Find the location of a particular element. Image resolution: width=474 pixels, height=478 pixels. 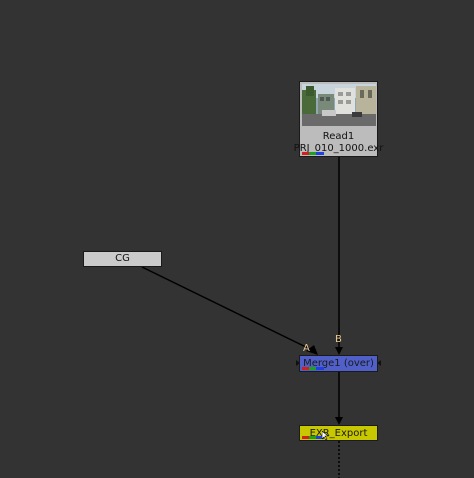

merge-channel-blue is located at coordinates (320, 368).